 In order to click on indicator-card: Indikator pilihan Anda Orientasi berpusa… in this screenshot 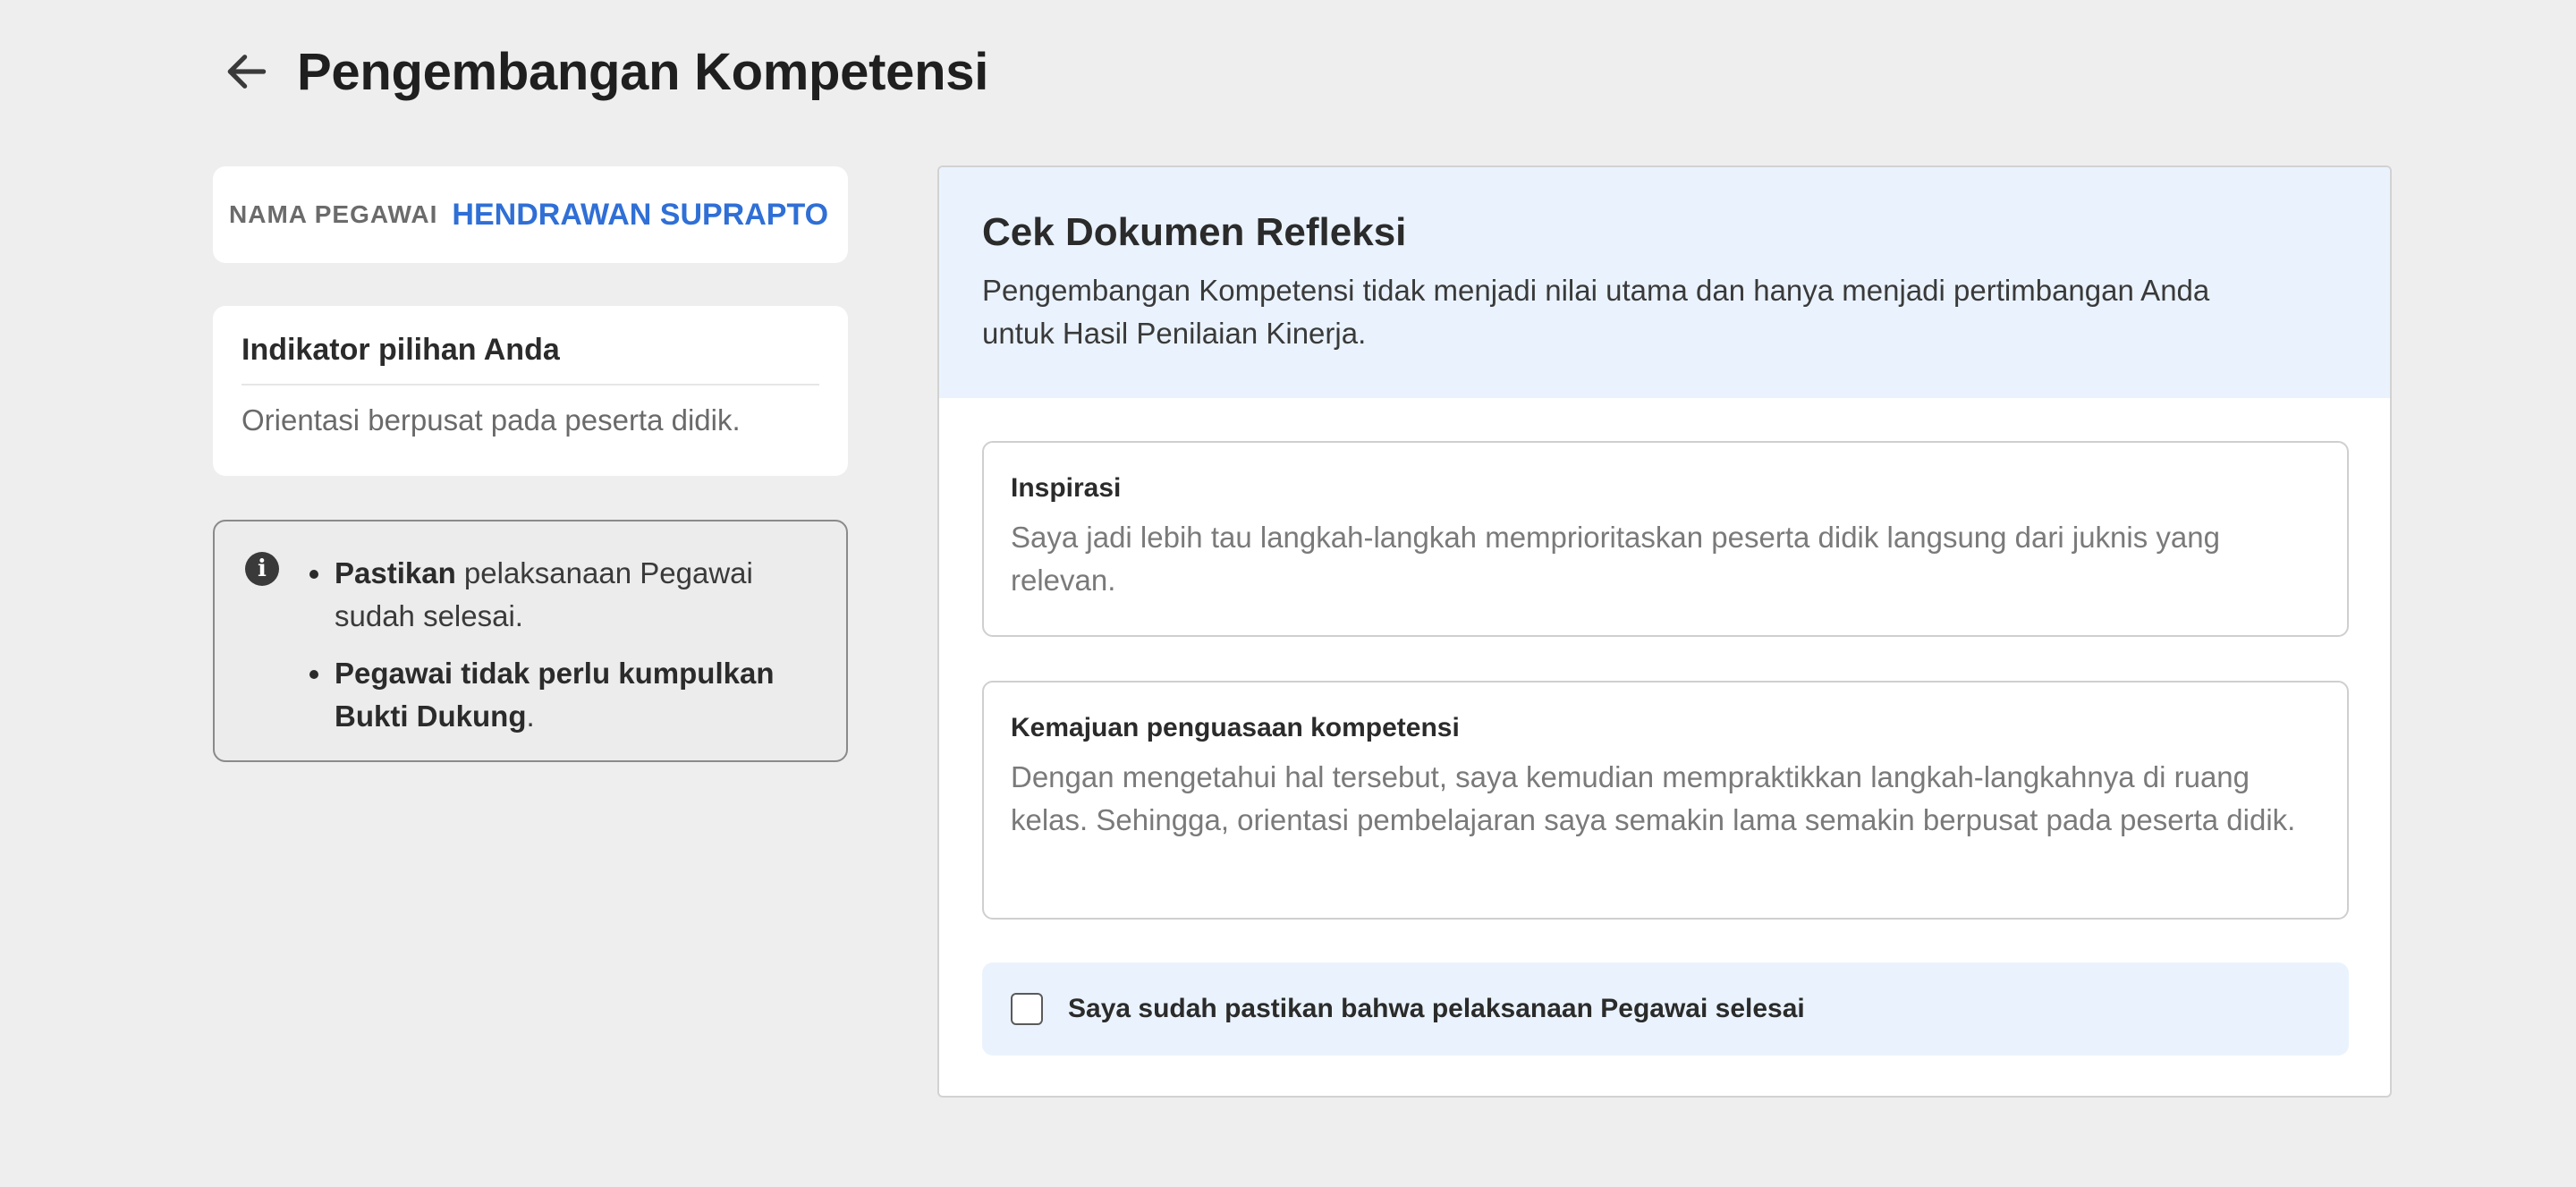, I will do `click(530, 391)`.